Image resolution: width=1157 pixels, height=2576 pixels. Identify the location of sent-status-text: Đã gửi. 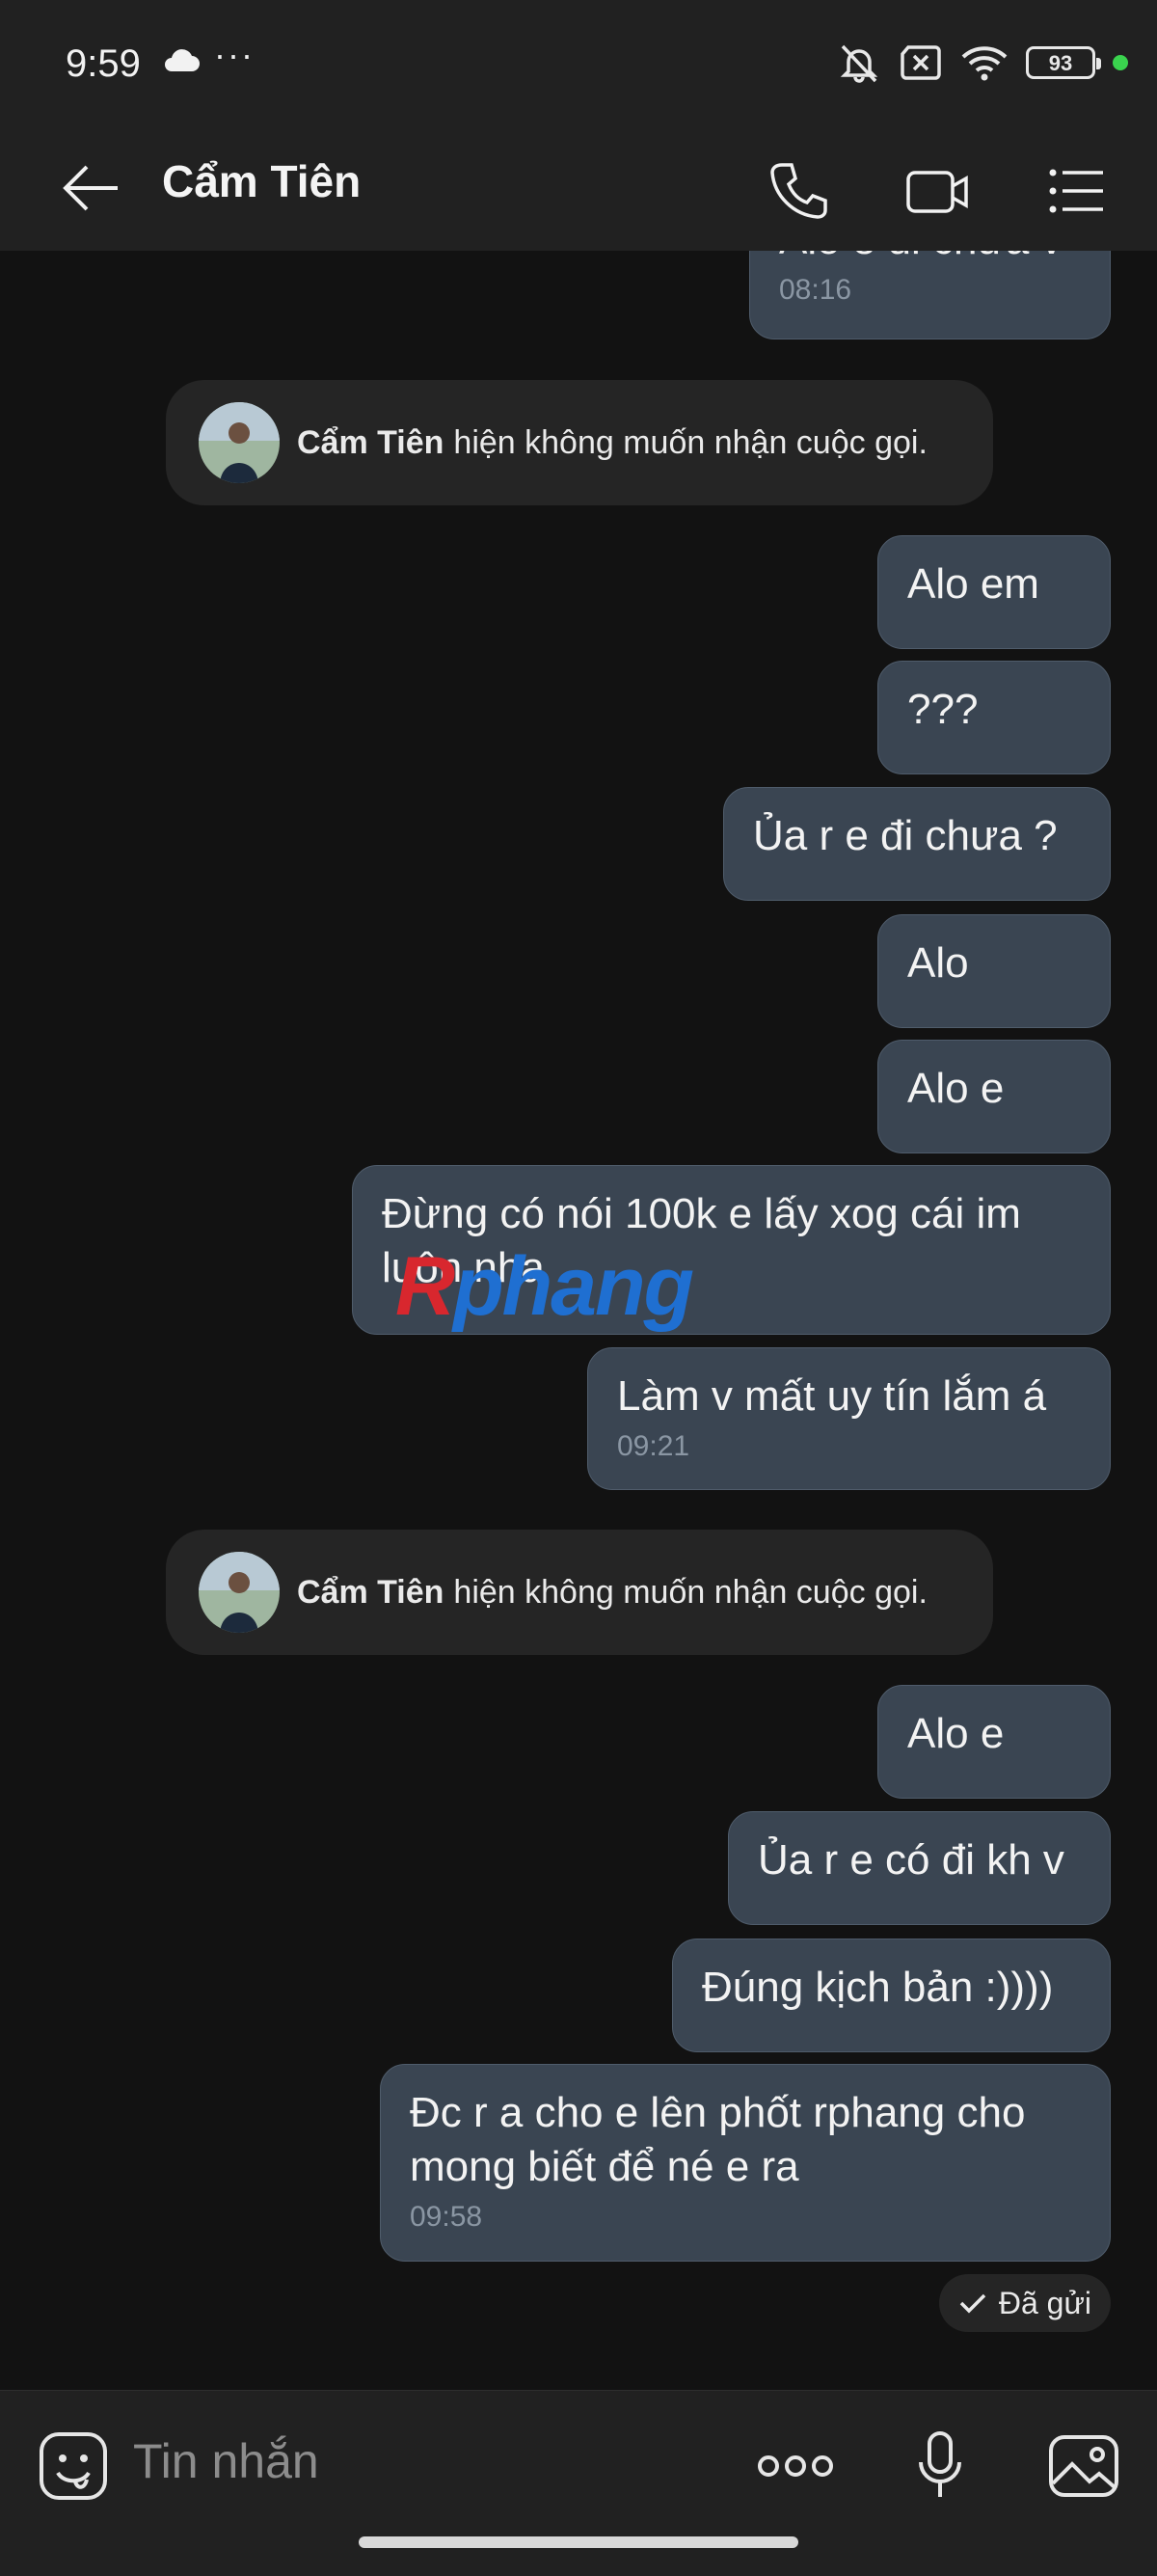
(1044, 2302).